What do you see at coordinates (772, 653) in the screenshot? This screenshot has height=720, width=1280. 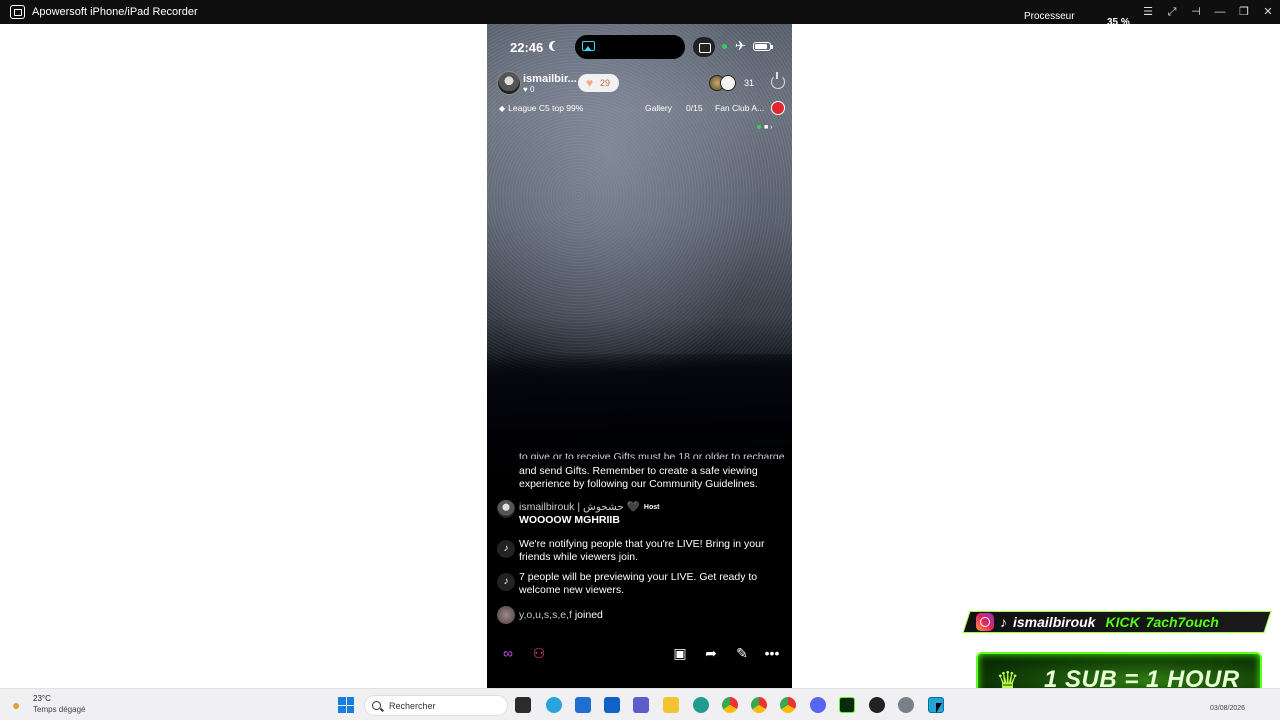 I see `more-options-icon: •••` at bounding box center [772, 653].